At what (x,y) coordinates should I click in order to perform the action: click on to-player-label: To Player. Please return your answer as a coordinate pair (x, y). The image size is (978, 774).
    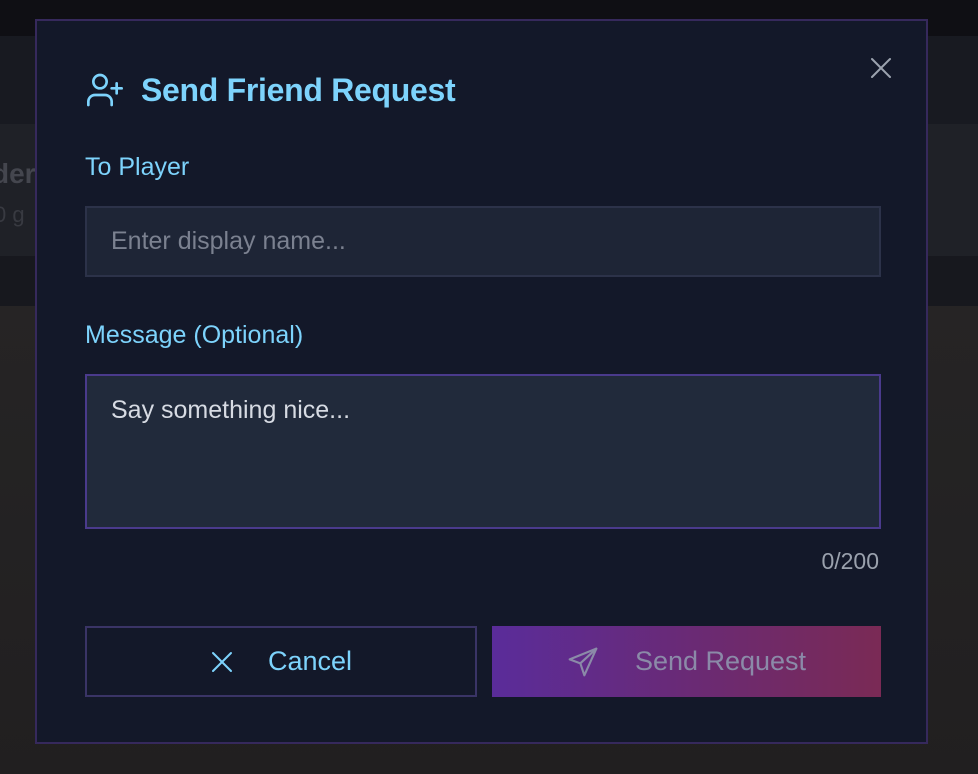
    Looking at the image, I should click on (137, 167).